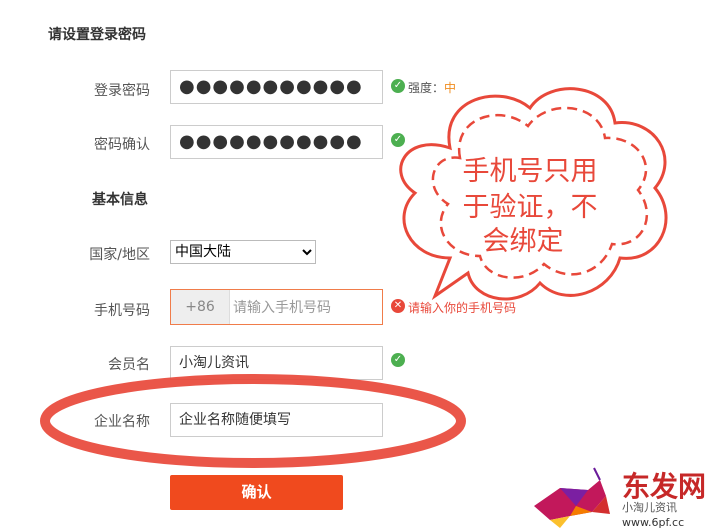 This screenshot has width=720, height=532. What do you see at coordinates (530, 171) in the screenshot?
I see `callout-line-1: 手机号只用` at bounding box center [530, 171].